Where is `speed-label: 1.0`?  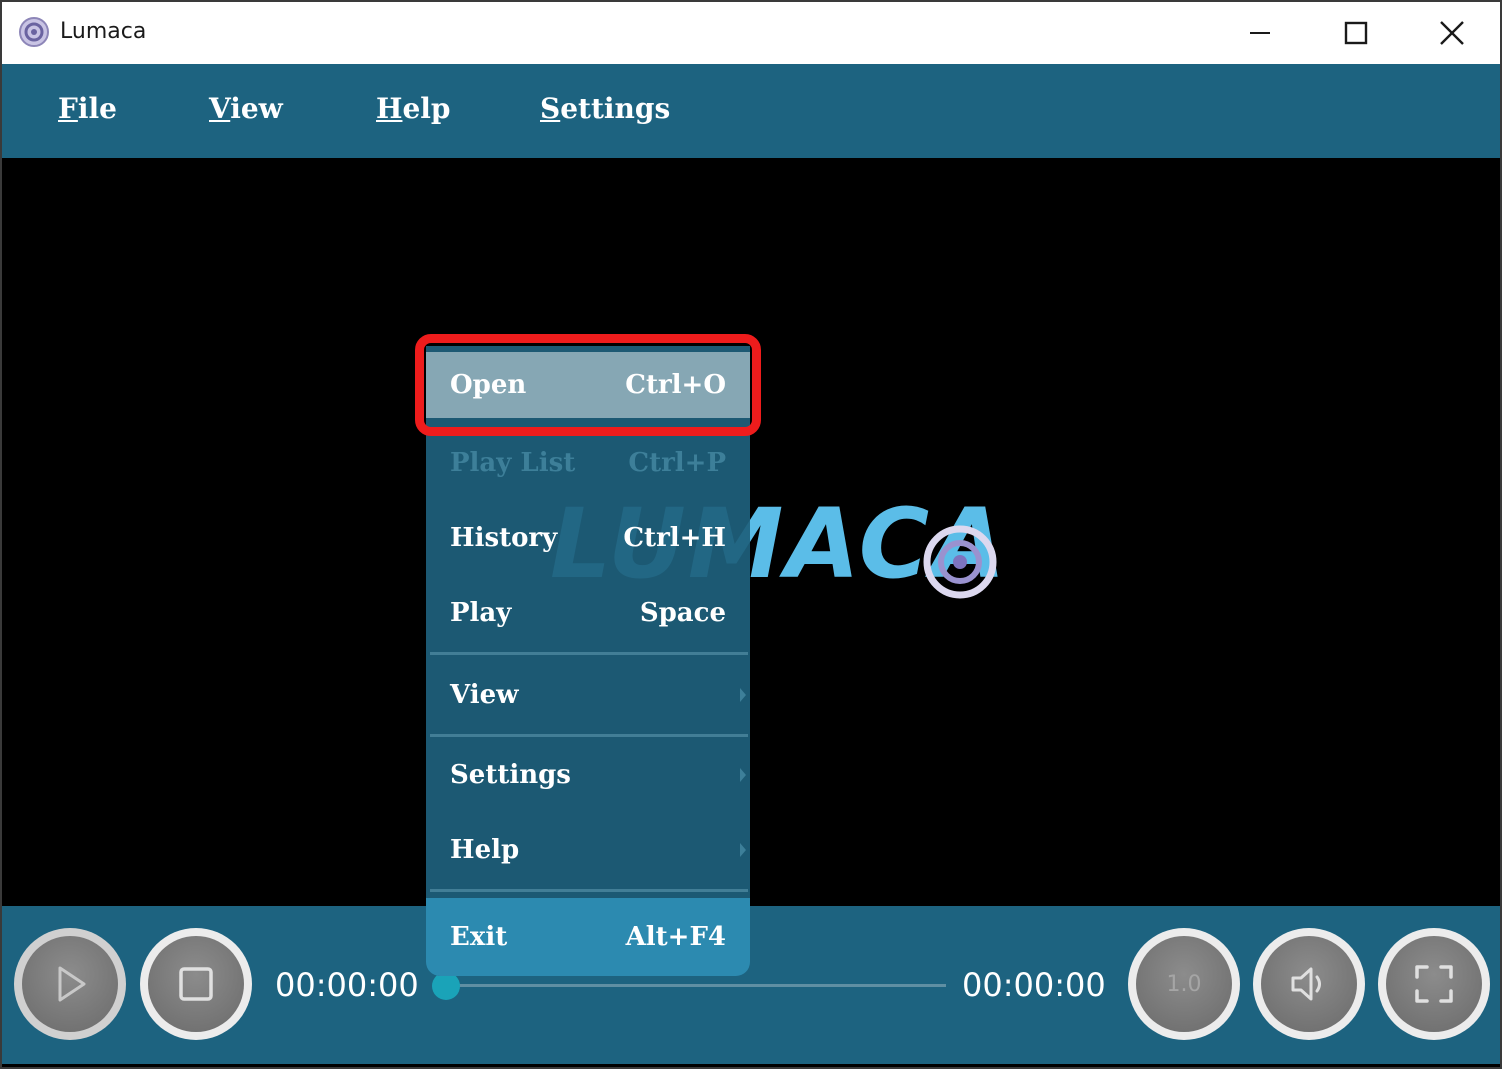
speed-label: 1.0 is located at coordinates (1184, 984).